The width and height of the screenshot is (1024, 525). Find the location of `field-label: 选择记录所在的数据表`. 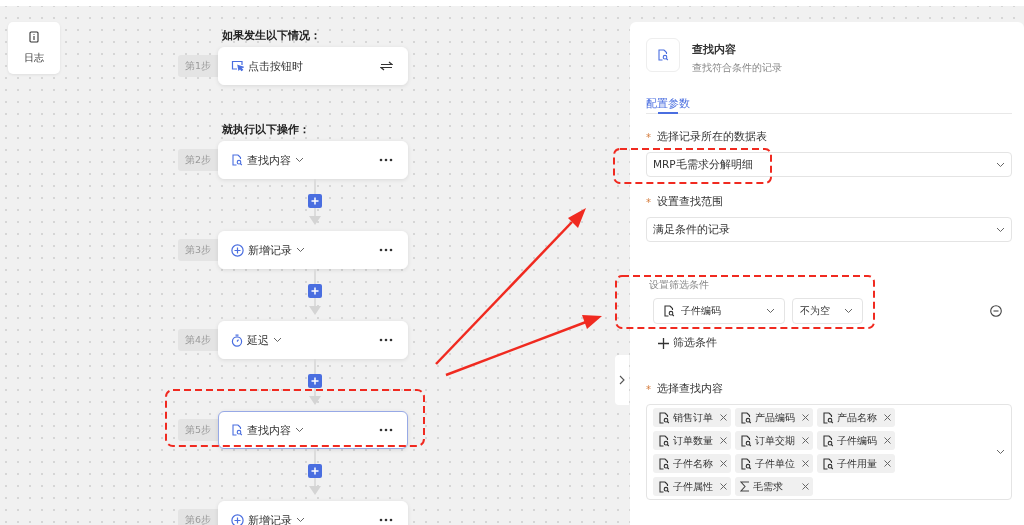

field-label: 选择记录所在的数据表 is located at coordinates (712, 137).